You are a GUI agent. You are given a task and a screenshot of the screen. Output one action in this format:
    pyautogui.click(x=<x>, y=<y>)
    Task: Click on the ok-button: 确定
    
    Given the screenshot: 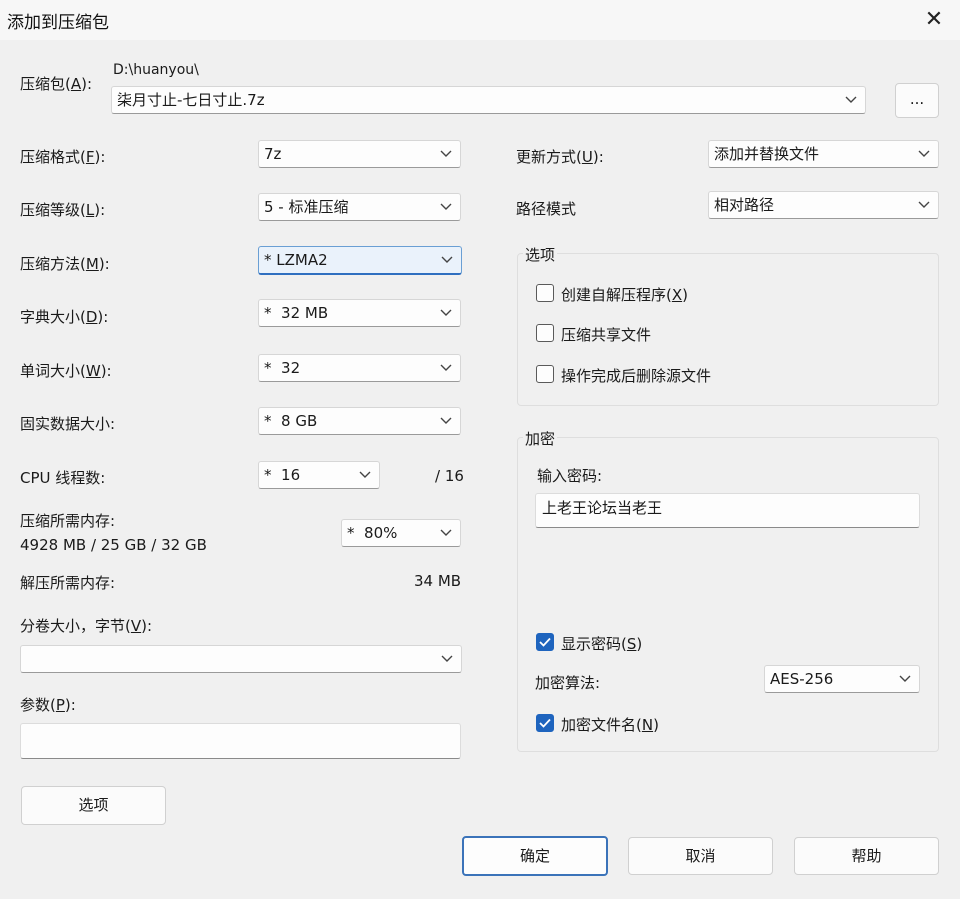 What is the action you would take?
    pyautogui.click(x=535, y=856)
    